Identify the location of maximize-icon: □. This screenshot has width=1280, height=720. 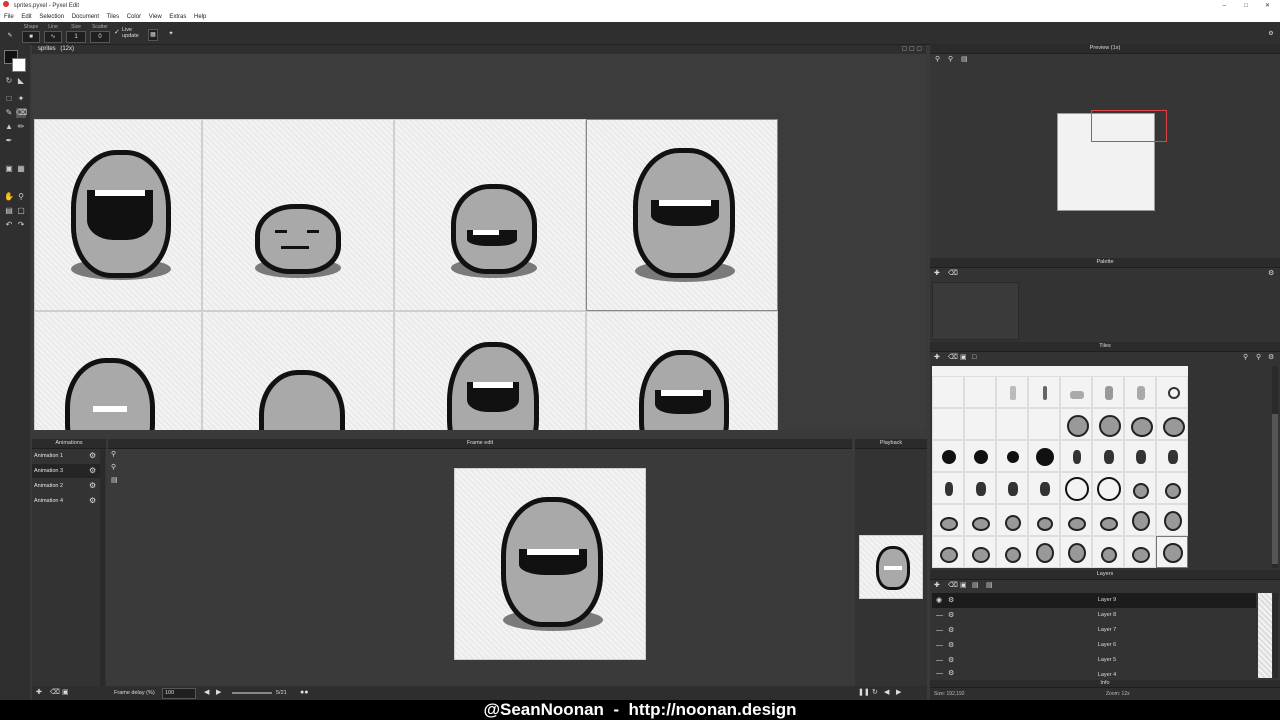
(1246, 6).